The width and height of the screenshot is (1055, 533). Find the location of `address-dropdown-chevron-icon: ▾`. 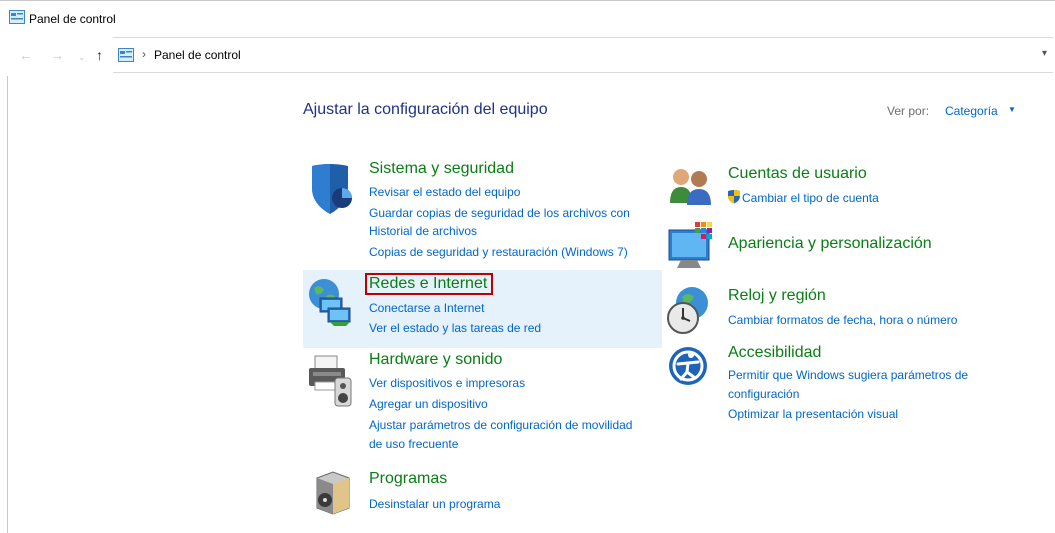

address-dropdown-chevron-icon: ▾ is located at coordinates (1044, 53).